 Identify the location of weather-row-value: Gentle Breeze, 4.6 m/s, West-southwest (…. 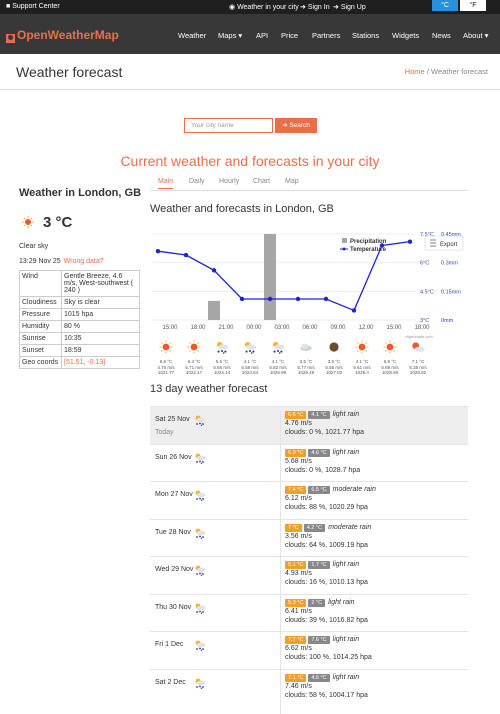
(100, 283).